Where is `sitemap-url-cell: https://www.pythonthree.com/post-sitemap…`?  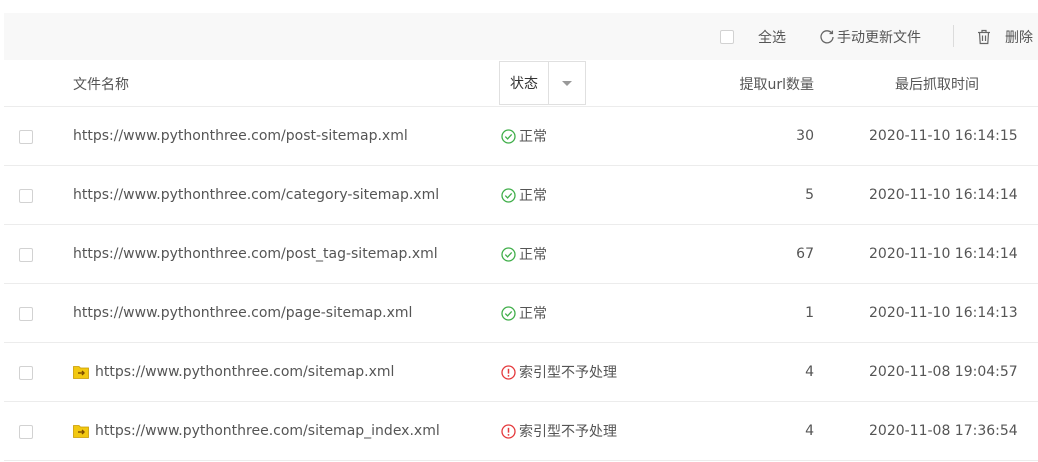
sitemap-url-cell: https://www.pythonthree.com/post-sitemap… is located at coordinates (240, 136).